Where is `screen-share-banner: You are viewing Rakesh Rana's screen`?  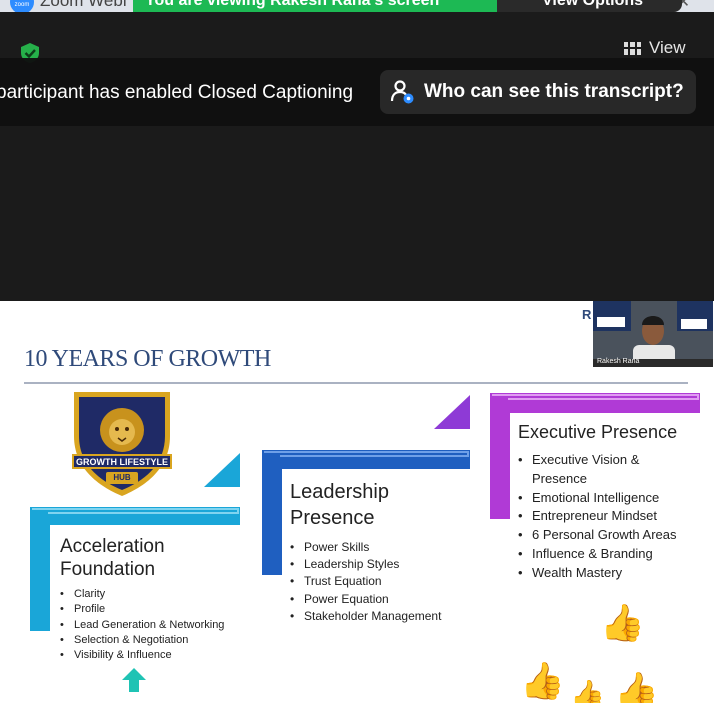 screen-share-banner: You are viewing Rakesh Rana's screen is located at coordinates (315, 6).